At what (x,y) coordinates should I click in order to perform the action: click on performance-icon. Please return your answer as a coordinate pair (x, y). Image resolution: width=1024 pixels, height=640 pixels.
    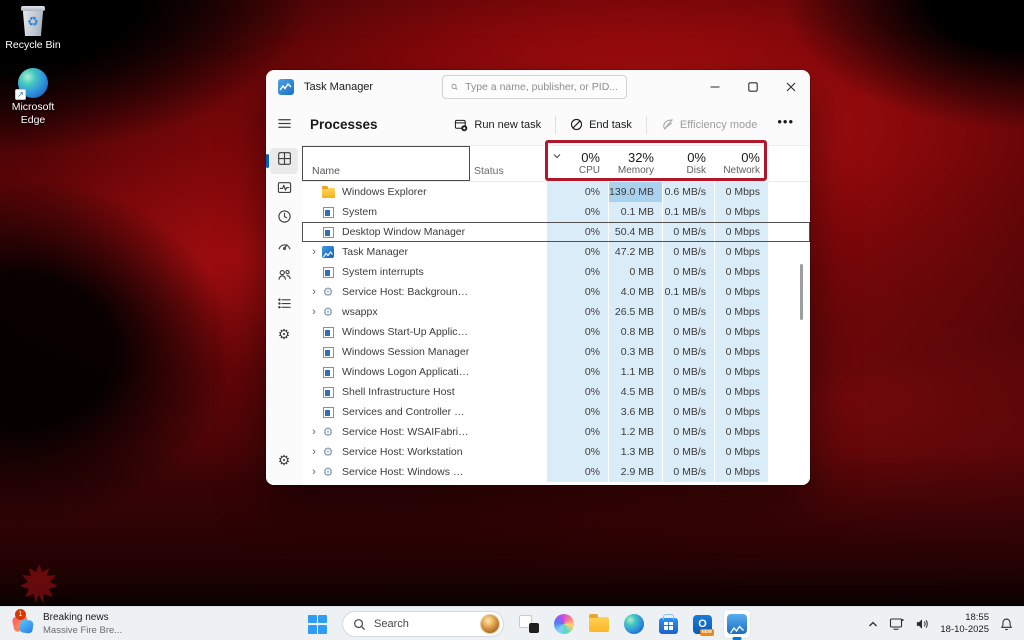
    Looking at the image, I should click on (284, 190).